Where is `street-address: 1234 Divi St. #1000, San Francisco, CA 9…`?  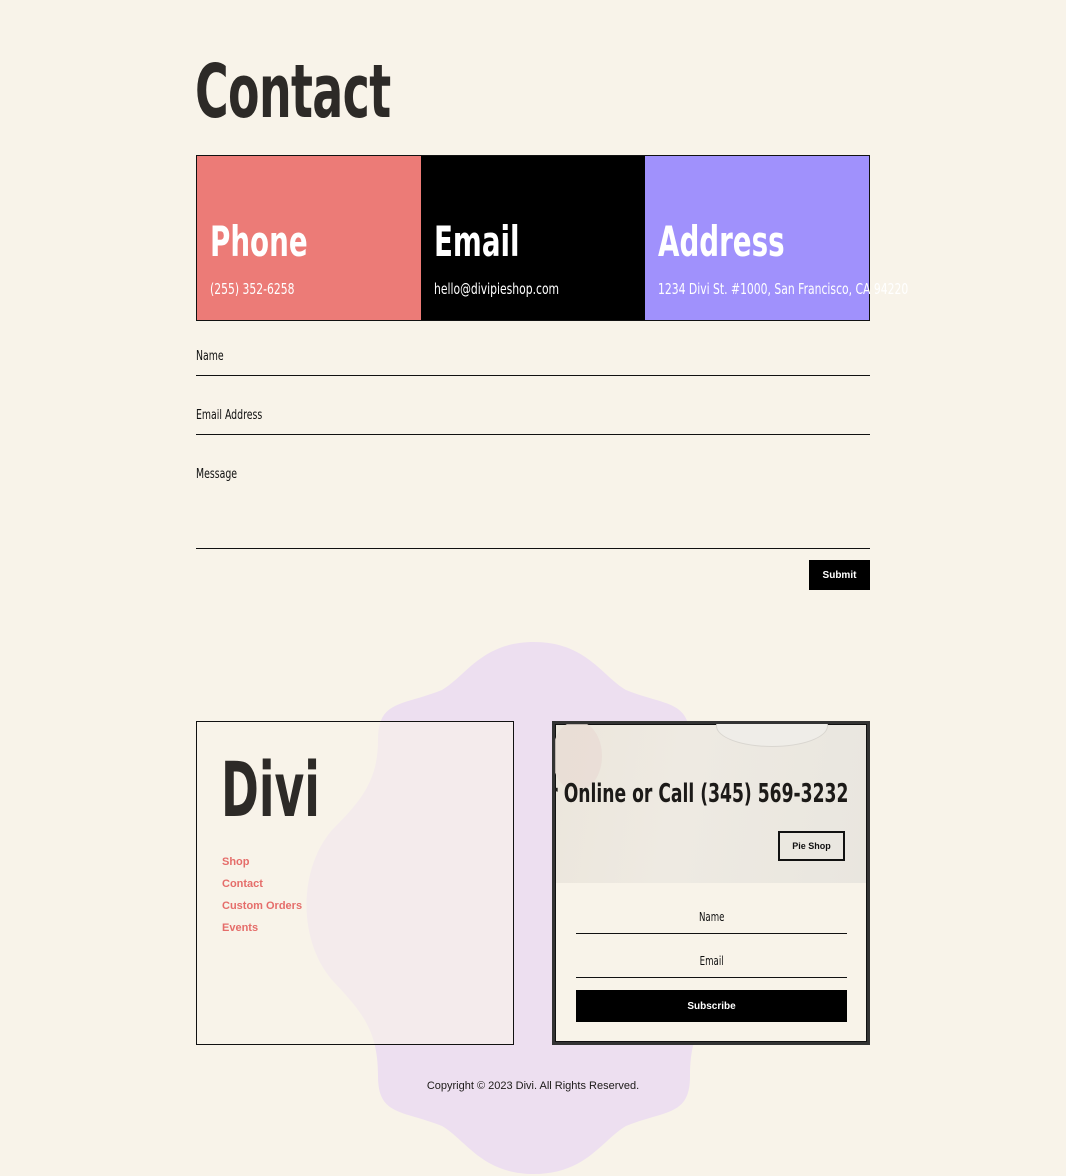 street-address: 1234 Divi St. #1000, San Francisco, CA 9… is located at coordinates (783, 289).